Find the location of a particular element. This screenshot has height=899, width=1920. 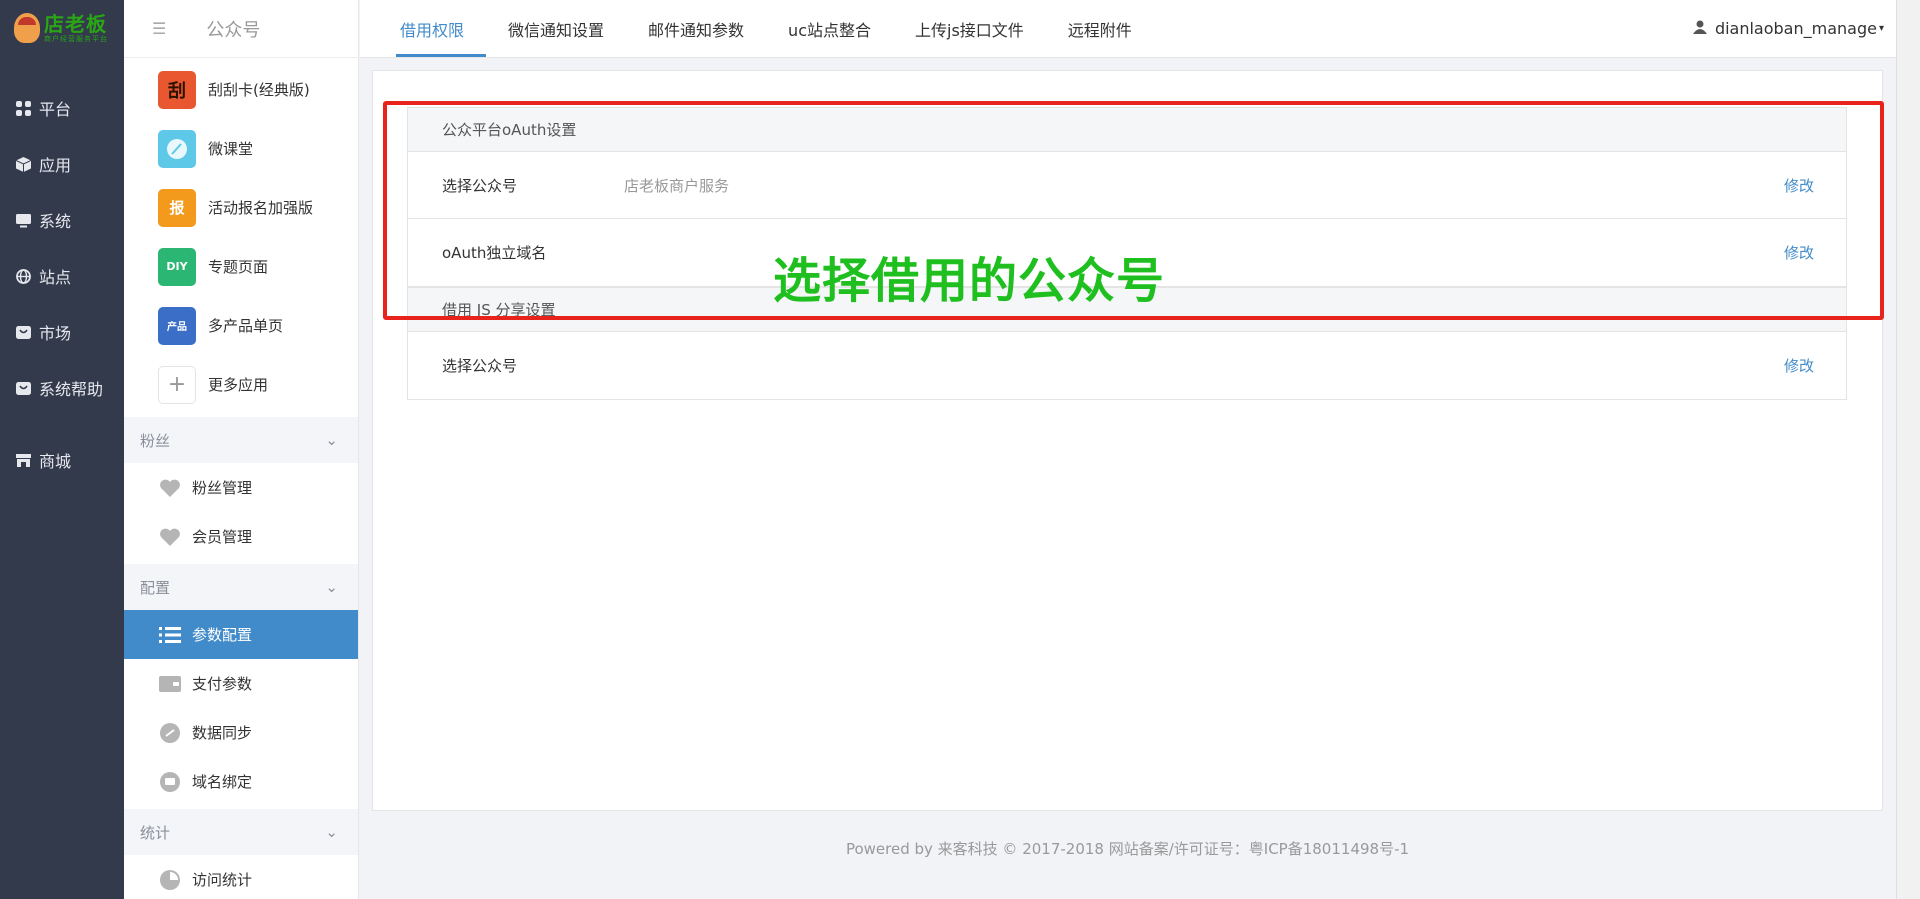

rail-item-system: 系统 is located at coordinates (62, 220).